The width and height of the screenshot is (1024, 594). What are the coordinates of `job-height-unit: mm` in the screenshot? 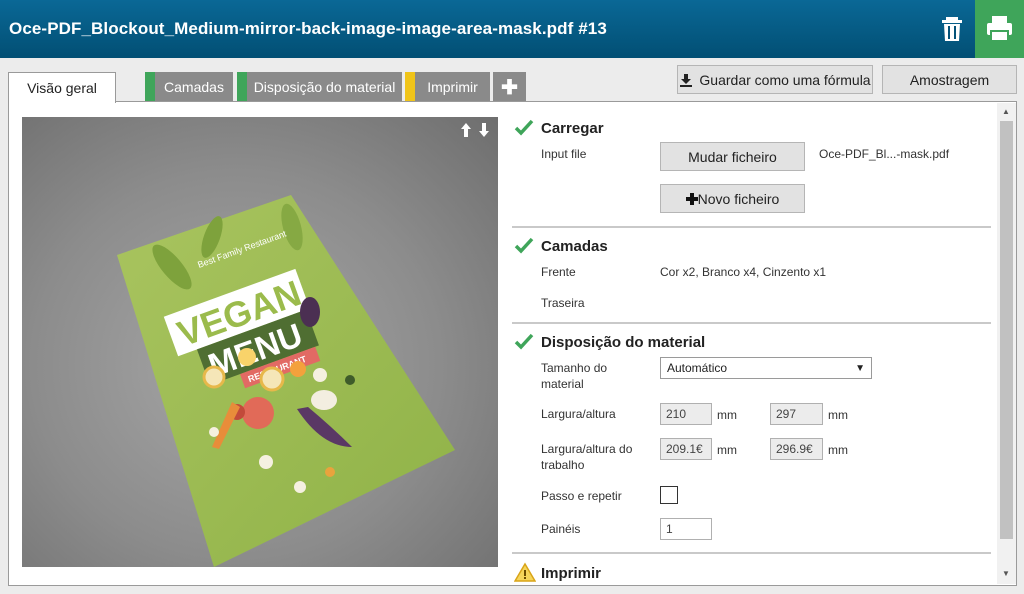 It's located at (838, 450).